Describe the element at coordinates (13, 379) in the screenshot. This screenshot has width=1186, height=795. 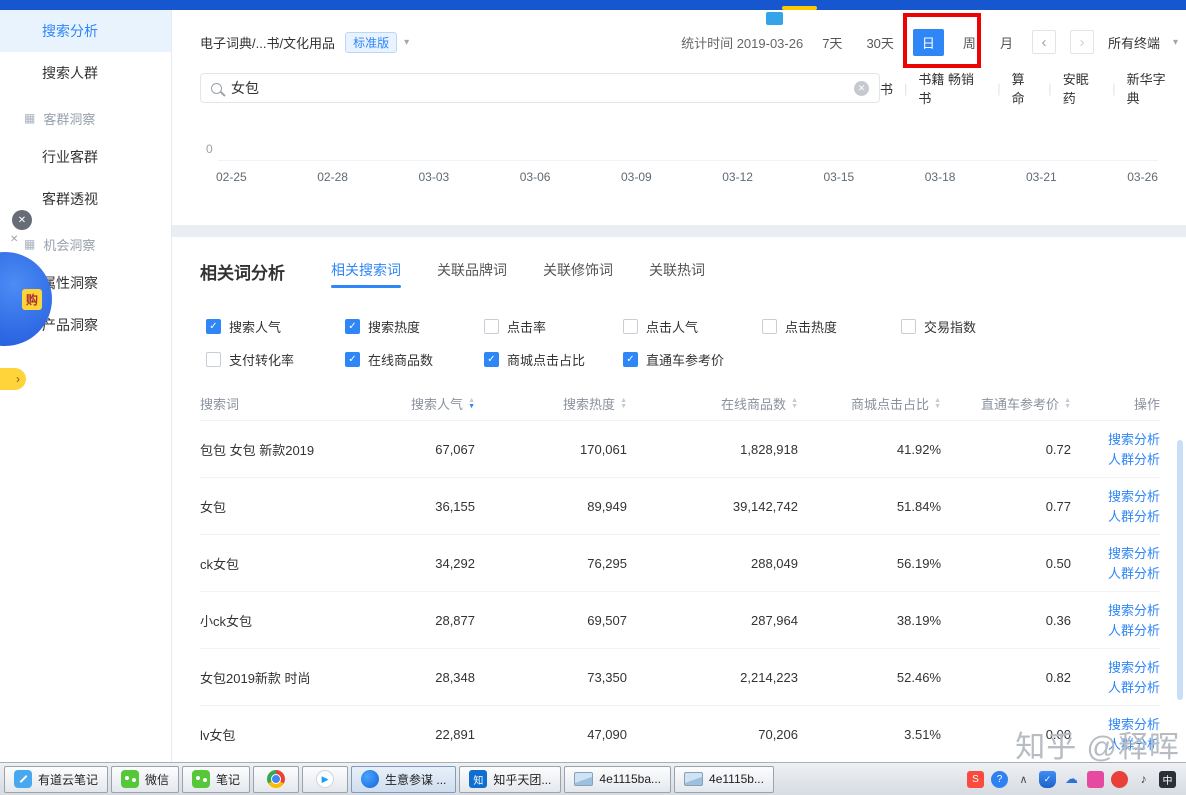
I see `ad-expand-arrow: ›` at that location.